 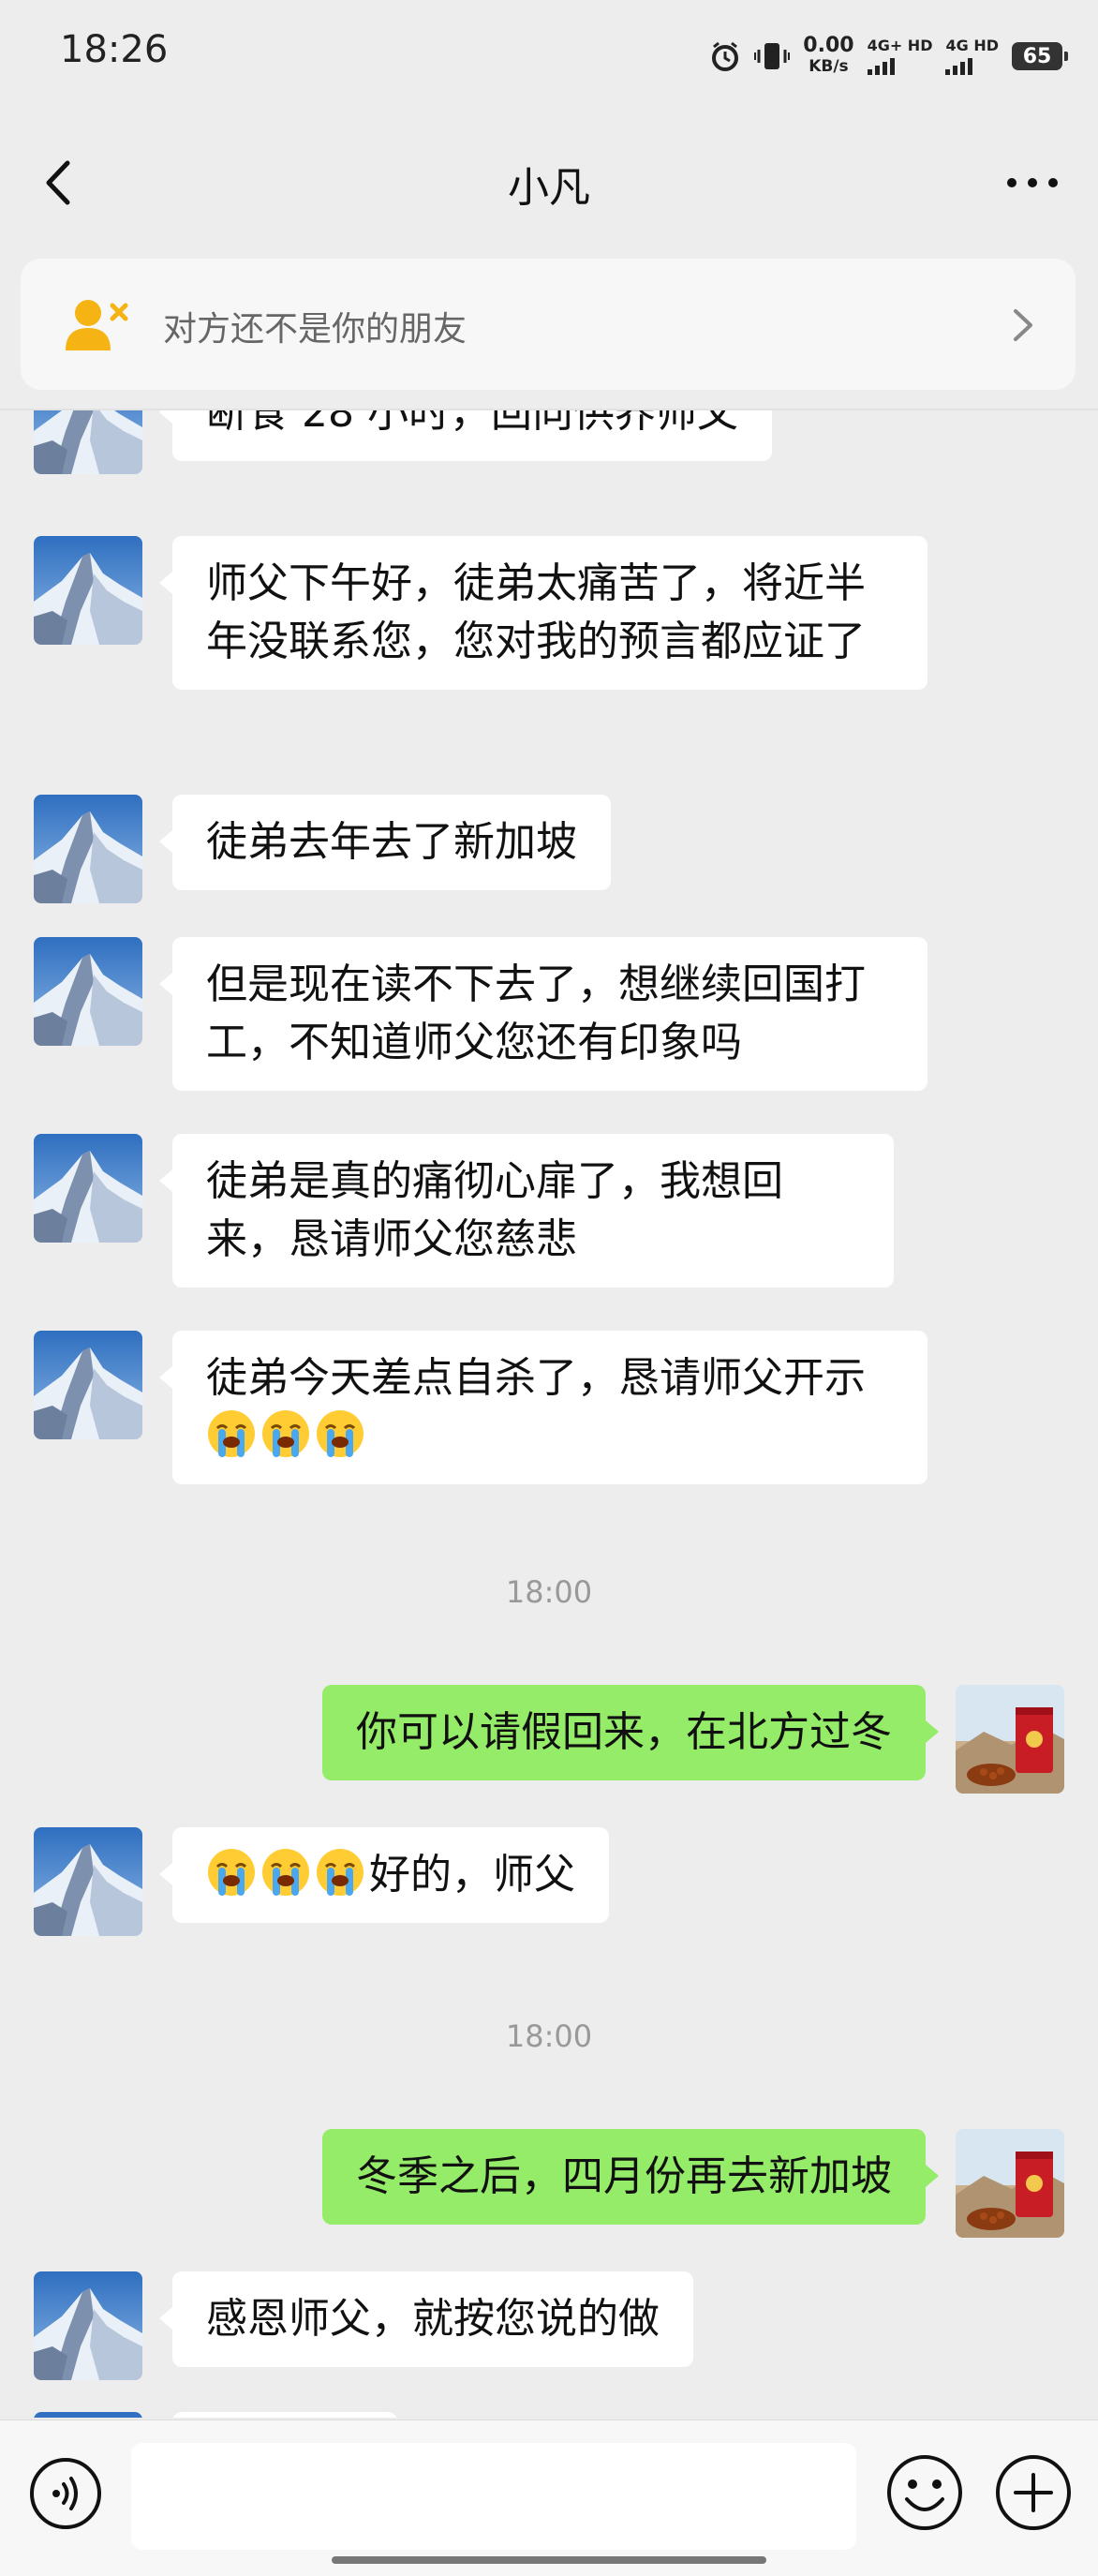 I want to click on message-bubble: 好的，师父, so click(x=384, y=1875).